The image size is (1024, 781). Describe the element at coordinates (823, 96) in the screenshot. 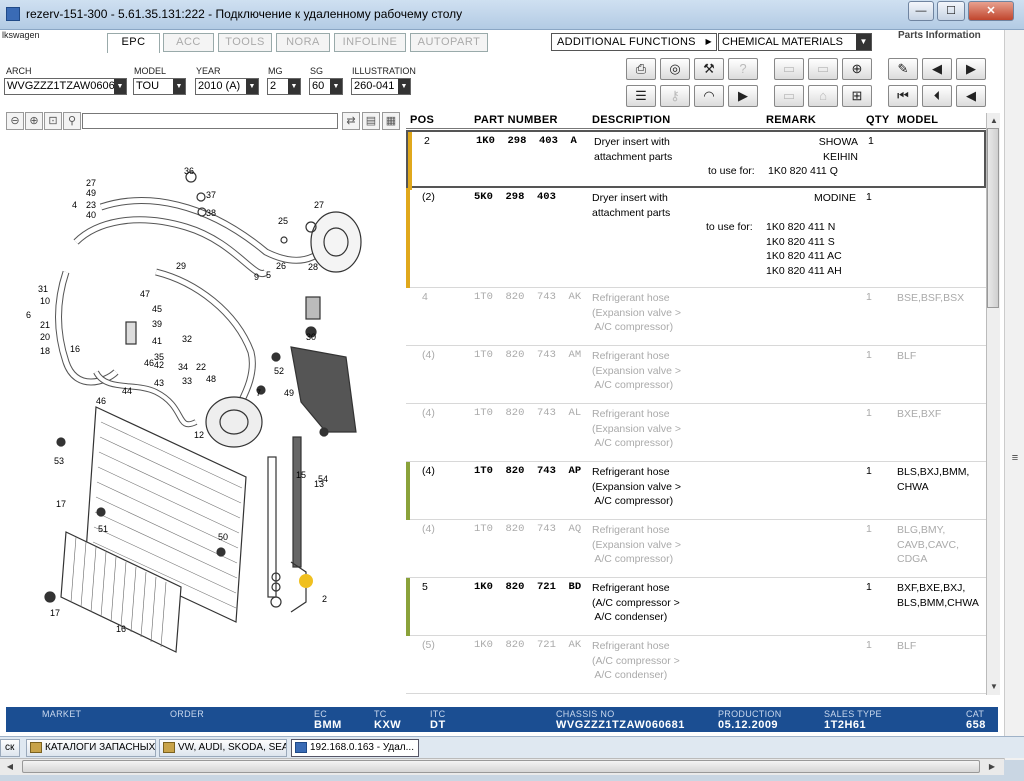

I see `network-icon: ⌂` at that location.